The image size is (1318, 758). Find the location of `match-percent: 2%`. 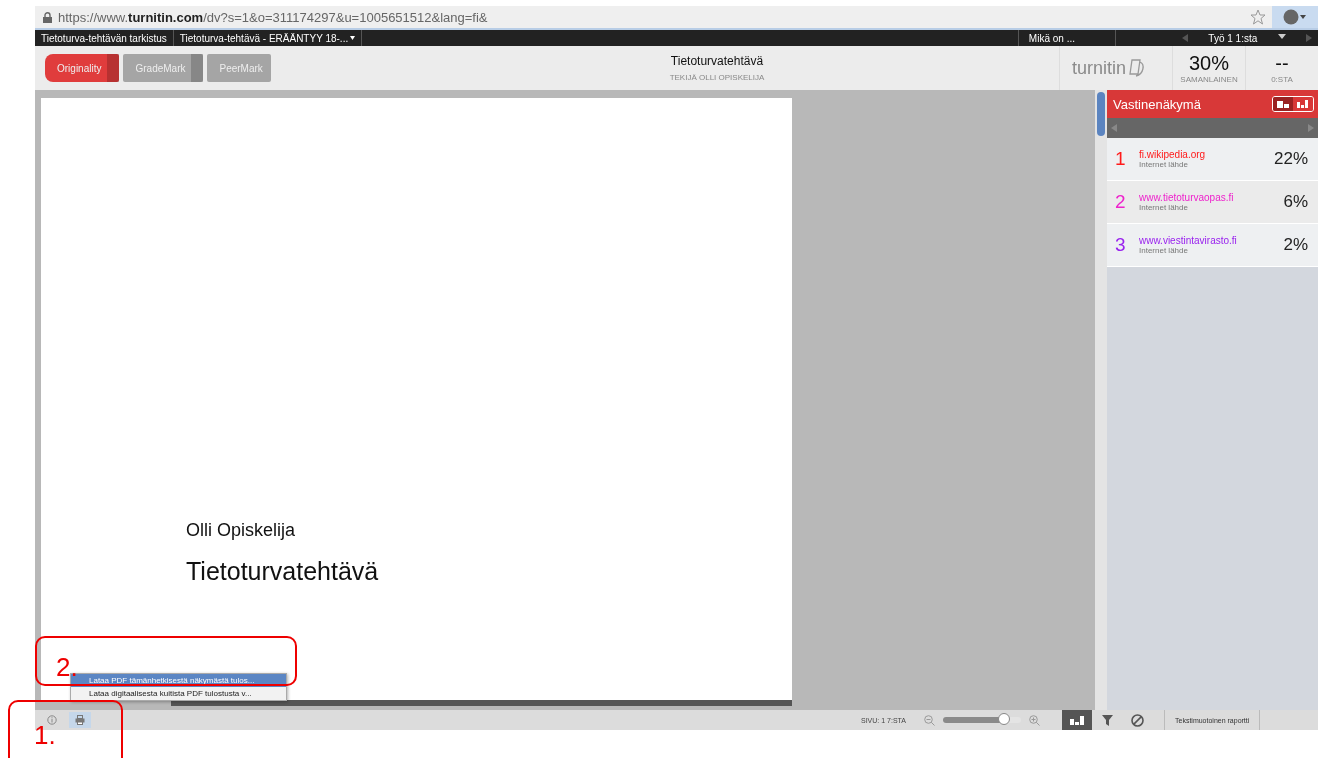

match-percent: 2% is located at coordinates (1295, 245).